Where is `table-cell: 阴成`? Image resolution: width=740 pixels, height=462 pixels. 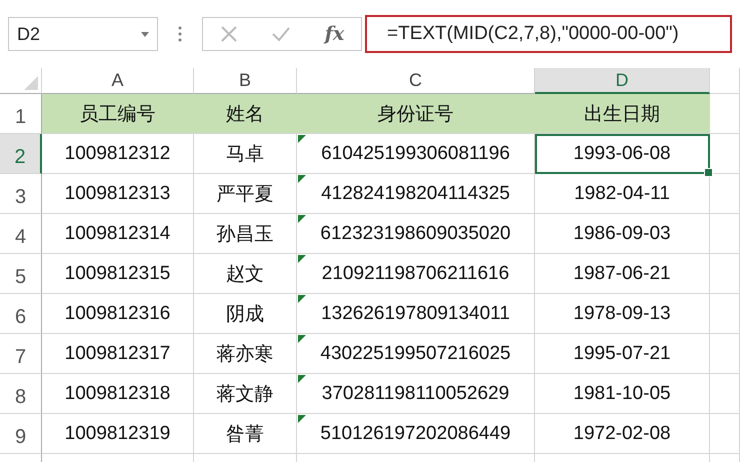
table-cell: 阴成 is located at coordinates (245, 314).